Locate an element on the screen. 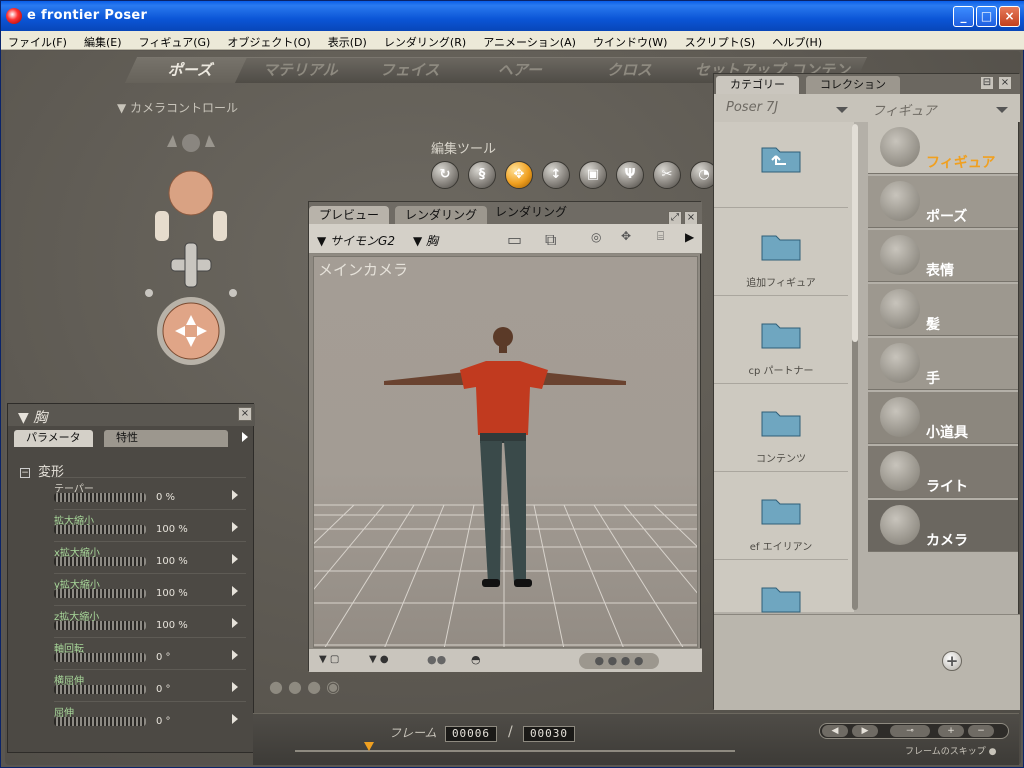  category-props: 小道具 is located at coordinates (943, 418).